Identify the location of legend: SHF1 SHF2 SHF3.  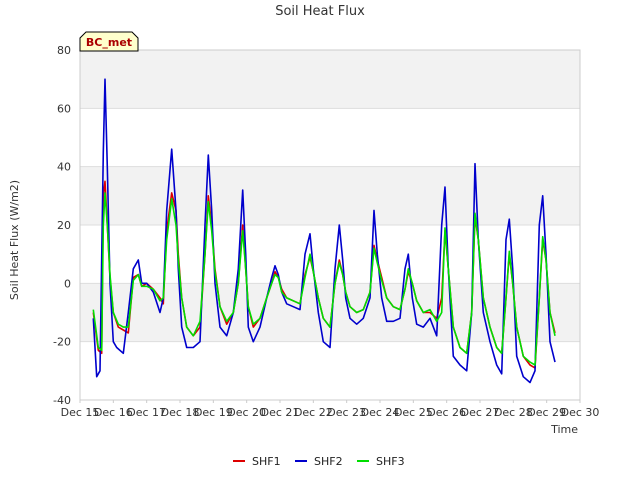
(319, 461).